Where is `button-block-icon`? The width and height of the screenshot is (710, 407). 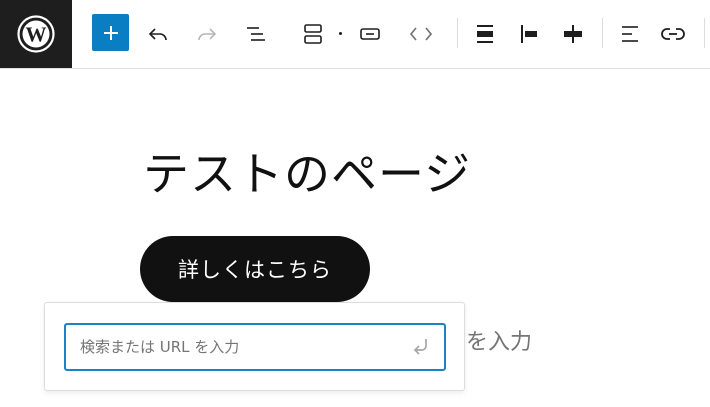 button-block-icon is located at coordinates (370, 34).